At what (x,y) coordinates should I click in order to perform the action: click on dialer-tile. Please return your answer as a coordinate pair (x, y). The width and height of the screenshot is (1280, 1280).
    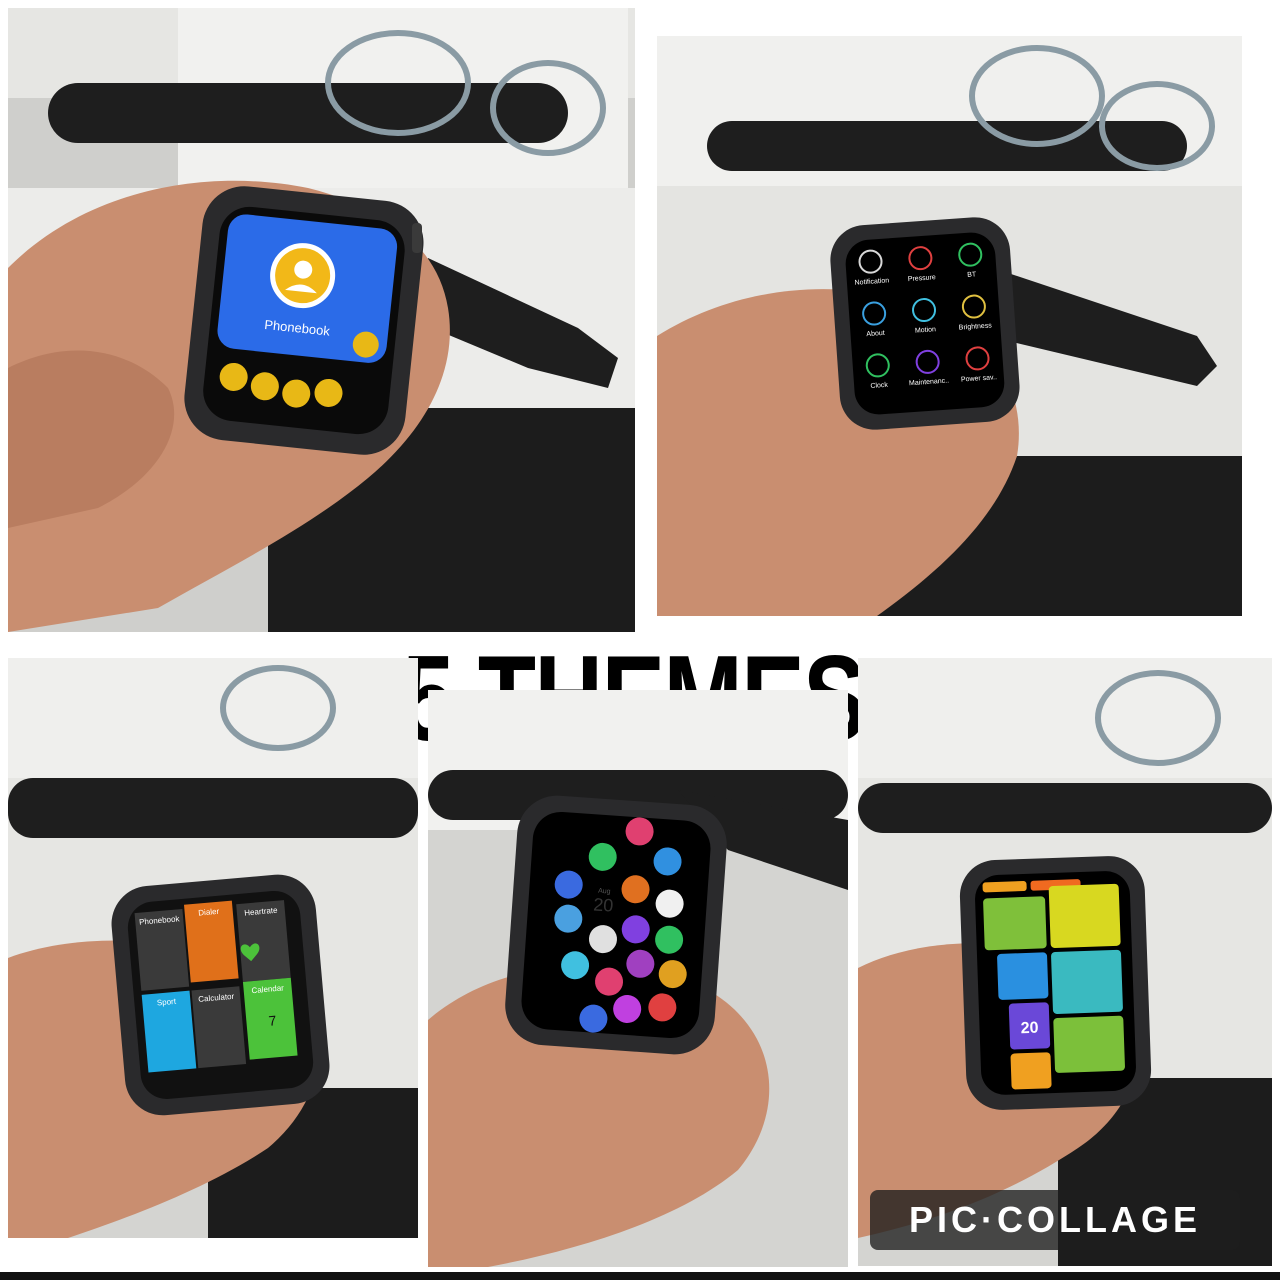
    Looking at the image, I should click on (1089, 1044).